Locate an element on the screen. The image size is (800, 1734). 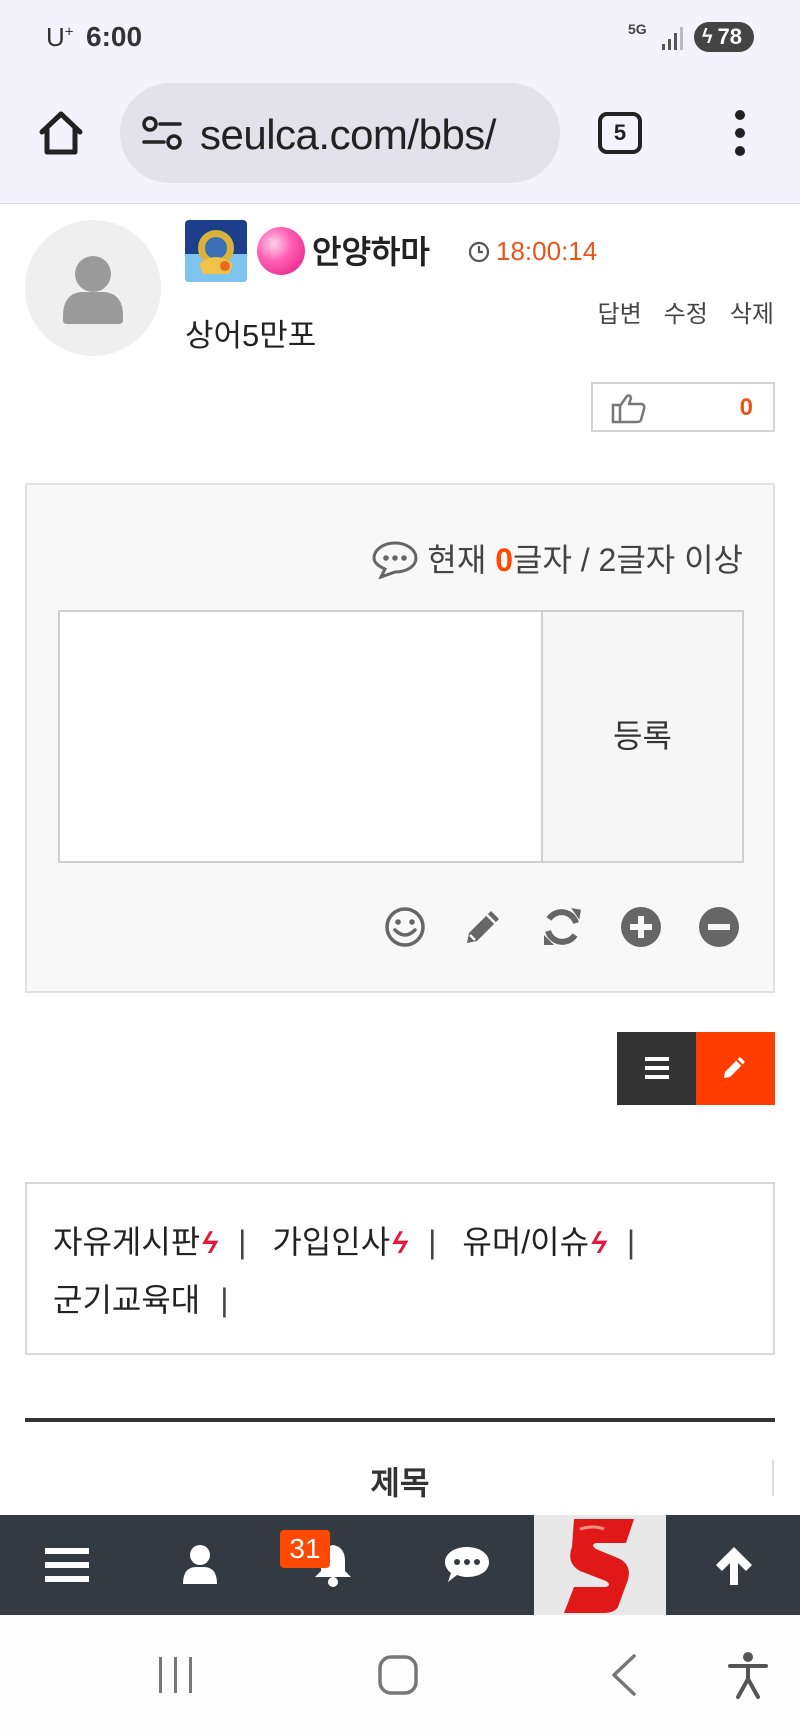
comment-body: 상어5만포 is located at coordinates (251, 335).